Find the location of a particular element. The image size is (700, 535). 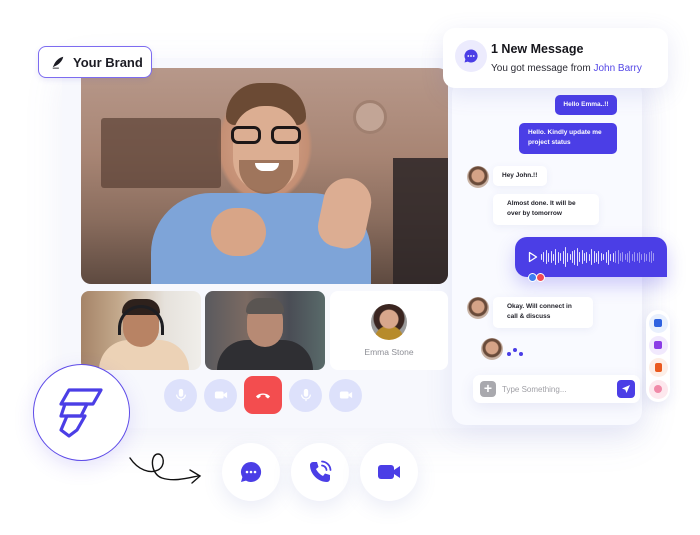

document-attach-button is located at coordinates (658, 367).